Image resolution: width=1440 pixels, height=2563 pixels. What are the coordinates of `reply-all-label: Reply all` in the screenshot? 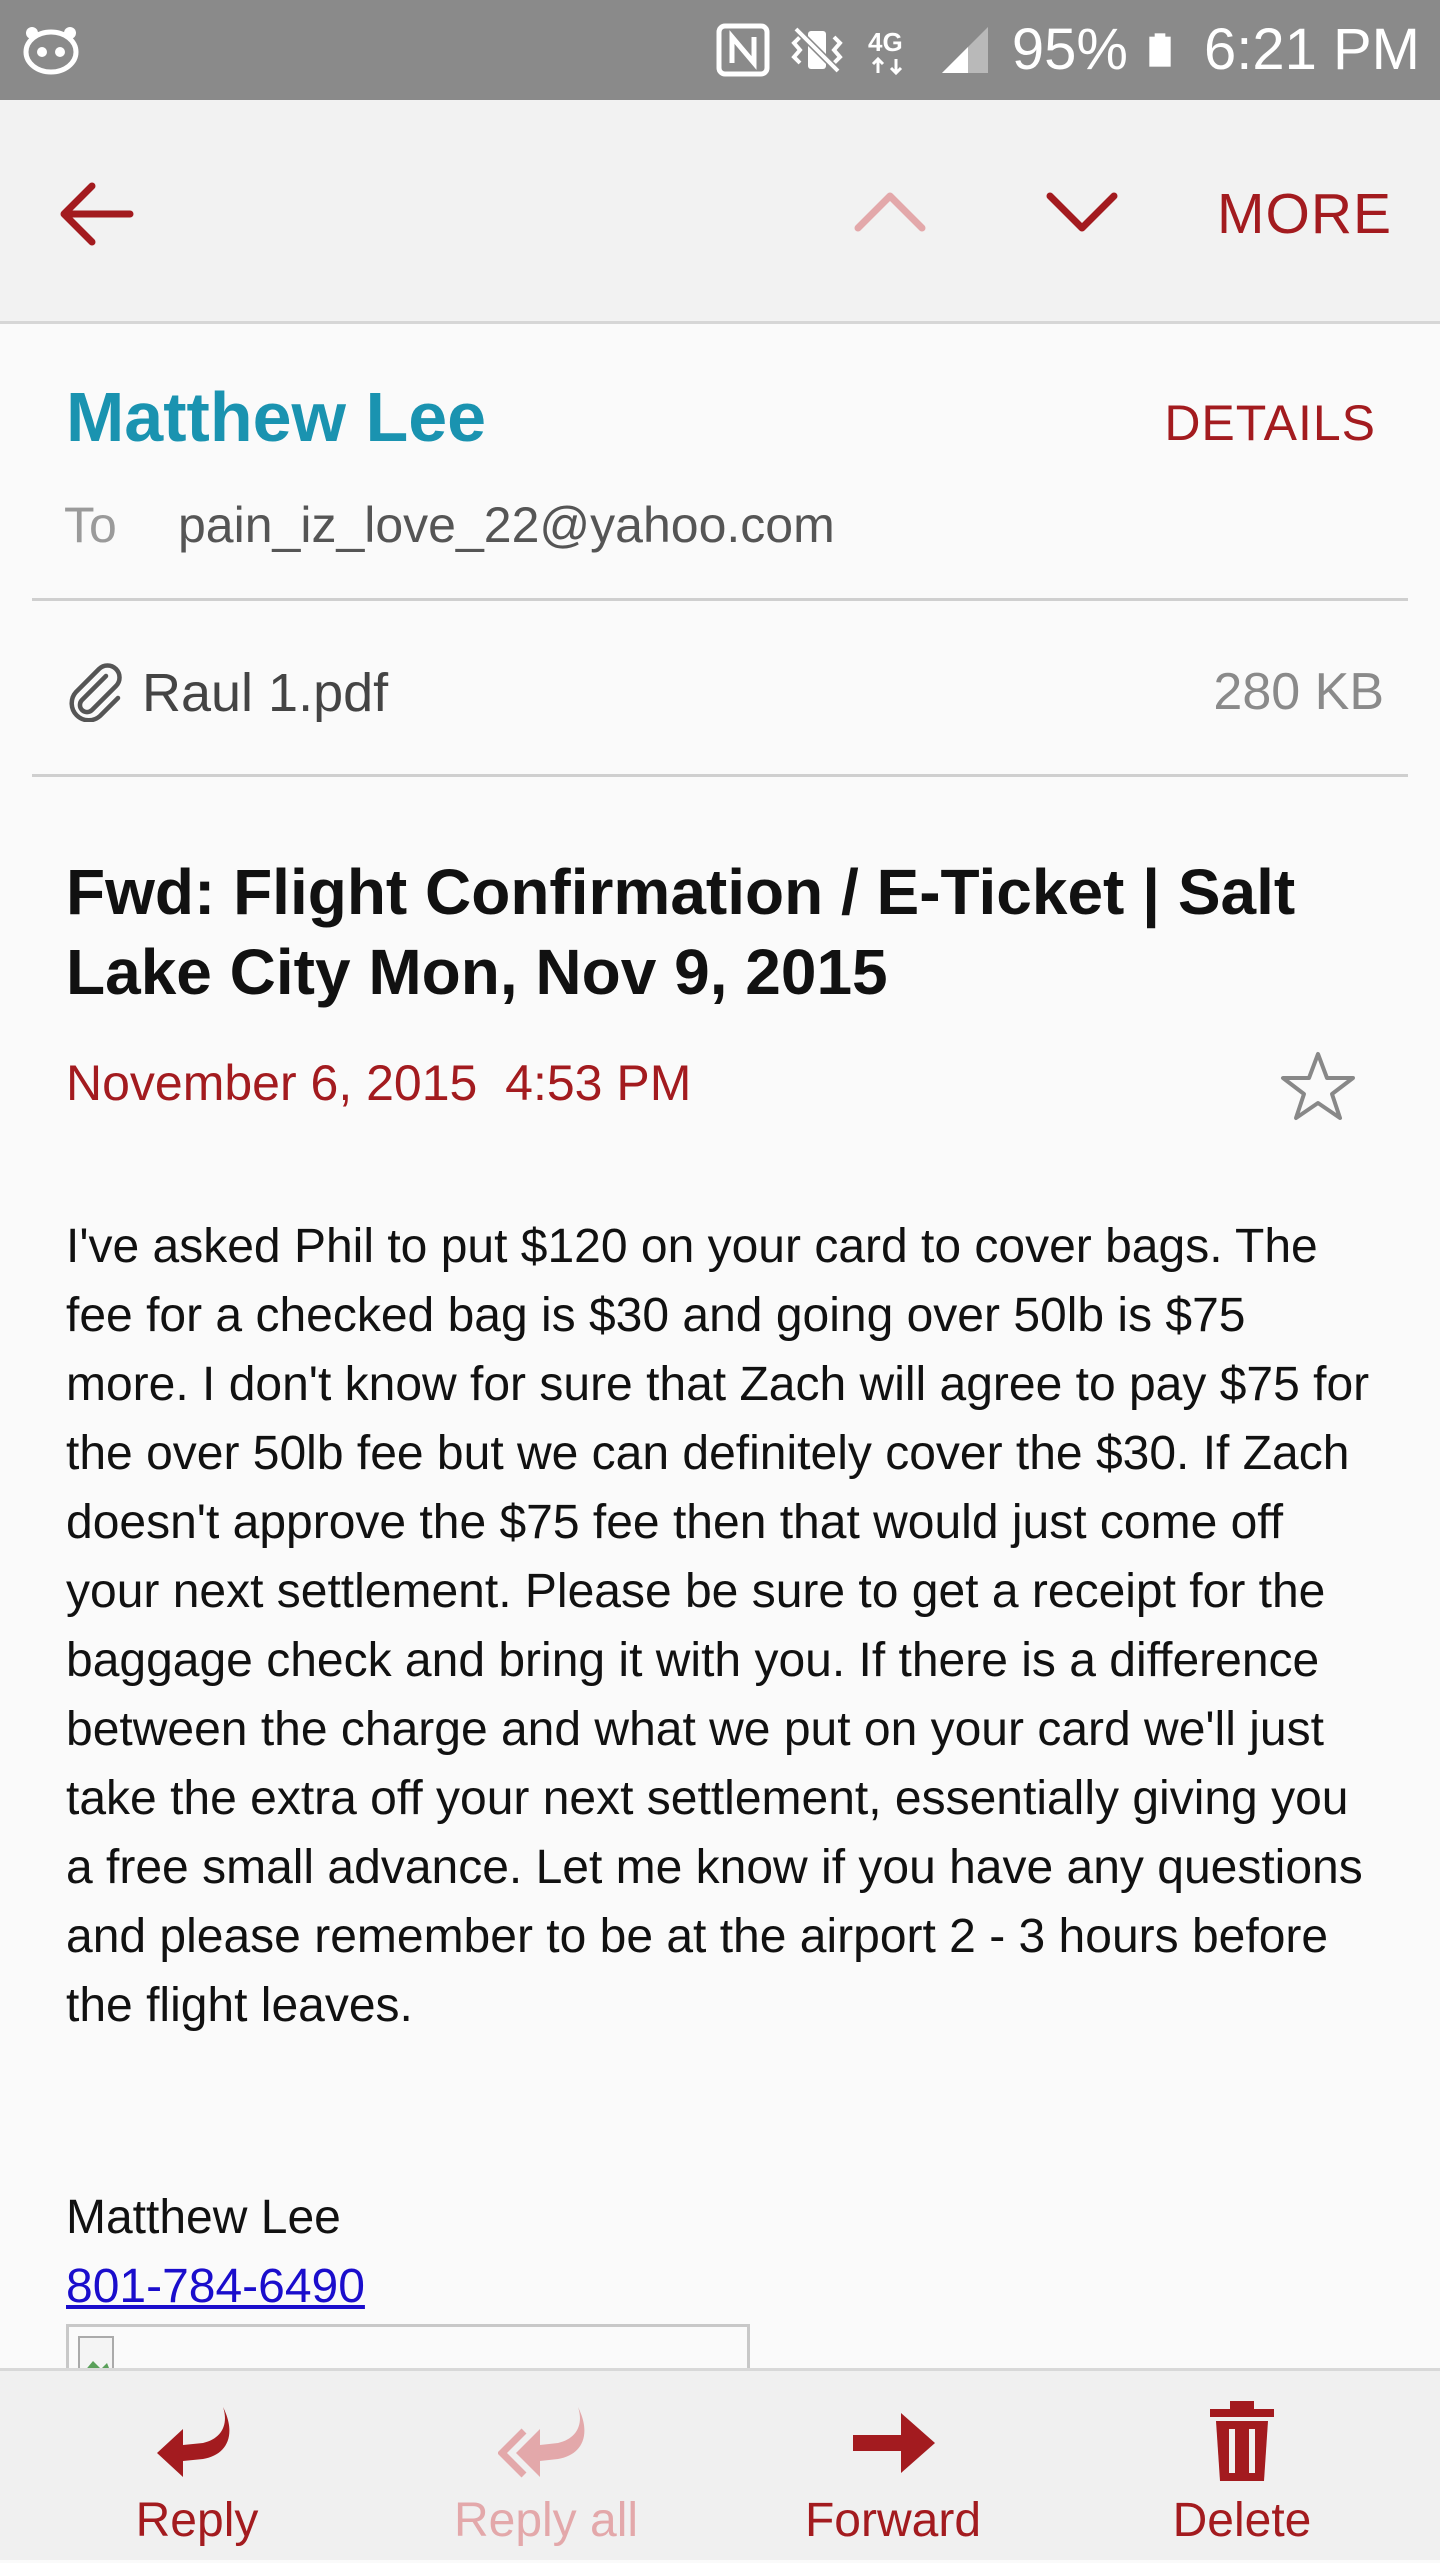 It's located at (546, 2520).